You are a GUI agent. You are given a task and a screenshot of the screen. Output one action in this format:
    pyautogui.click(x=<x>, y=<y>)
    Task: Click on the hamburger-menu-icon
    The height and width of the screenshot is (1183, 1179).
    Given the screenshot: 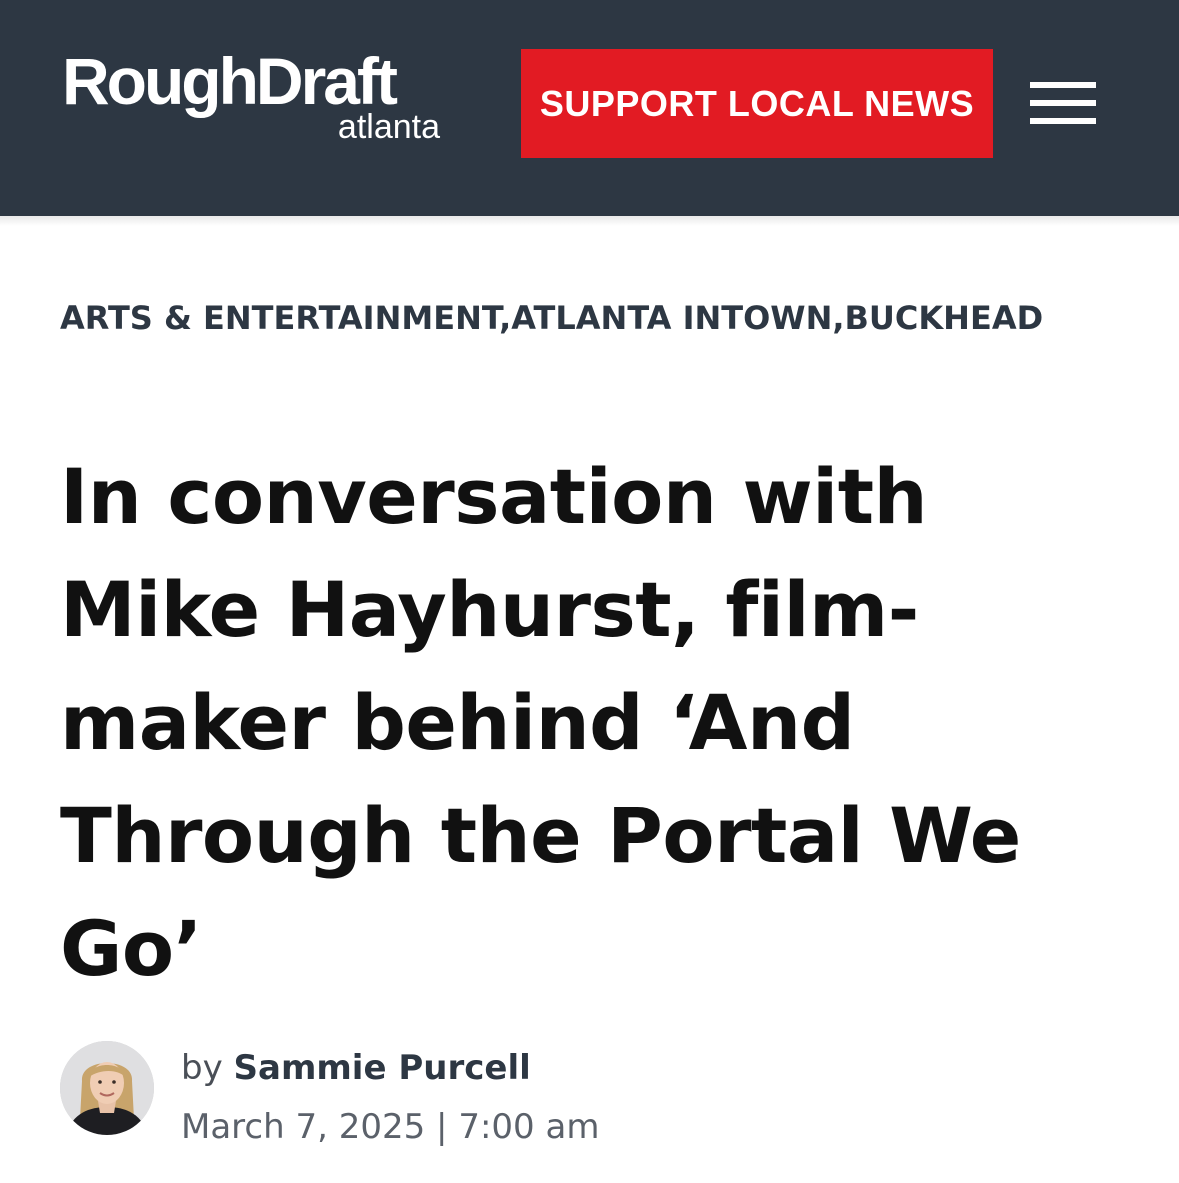 What is the action you would take?
    pyautogui.click(x=1063, y=104)
    